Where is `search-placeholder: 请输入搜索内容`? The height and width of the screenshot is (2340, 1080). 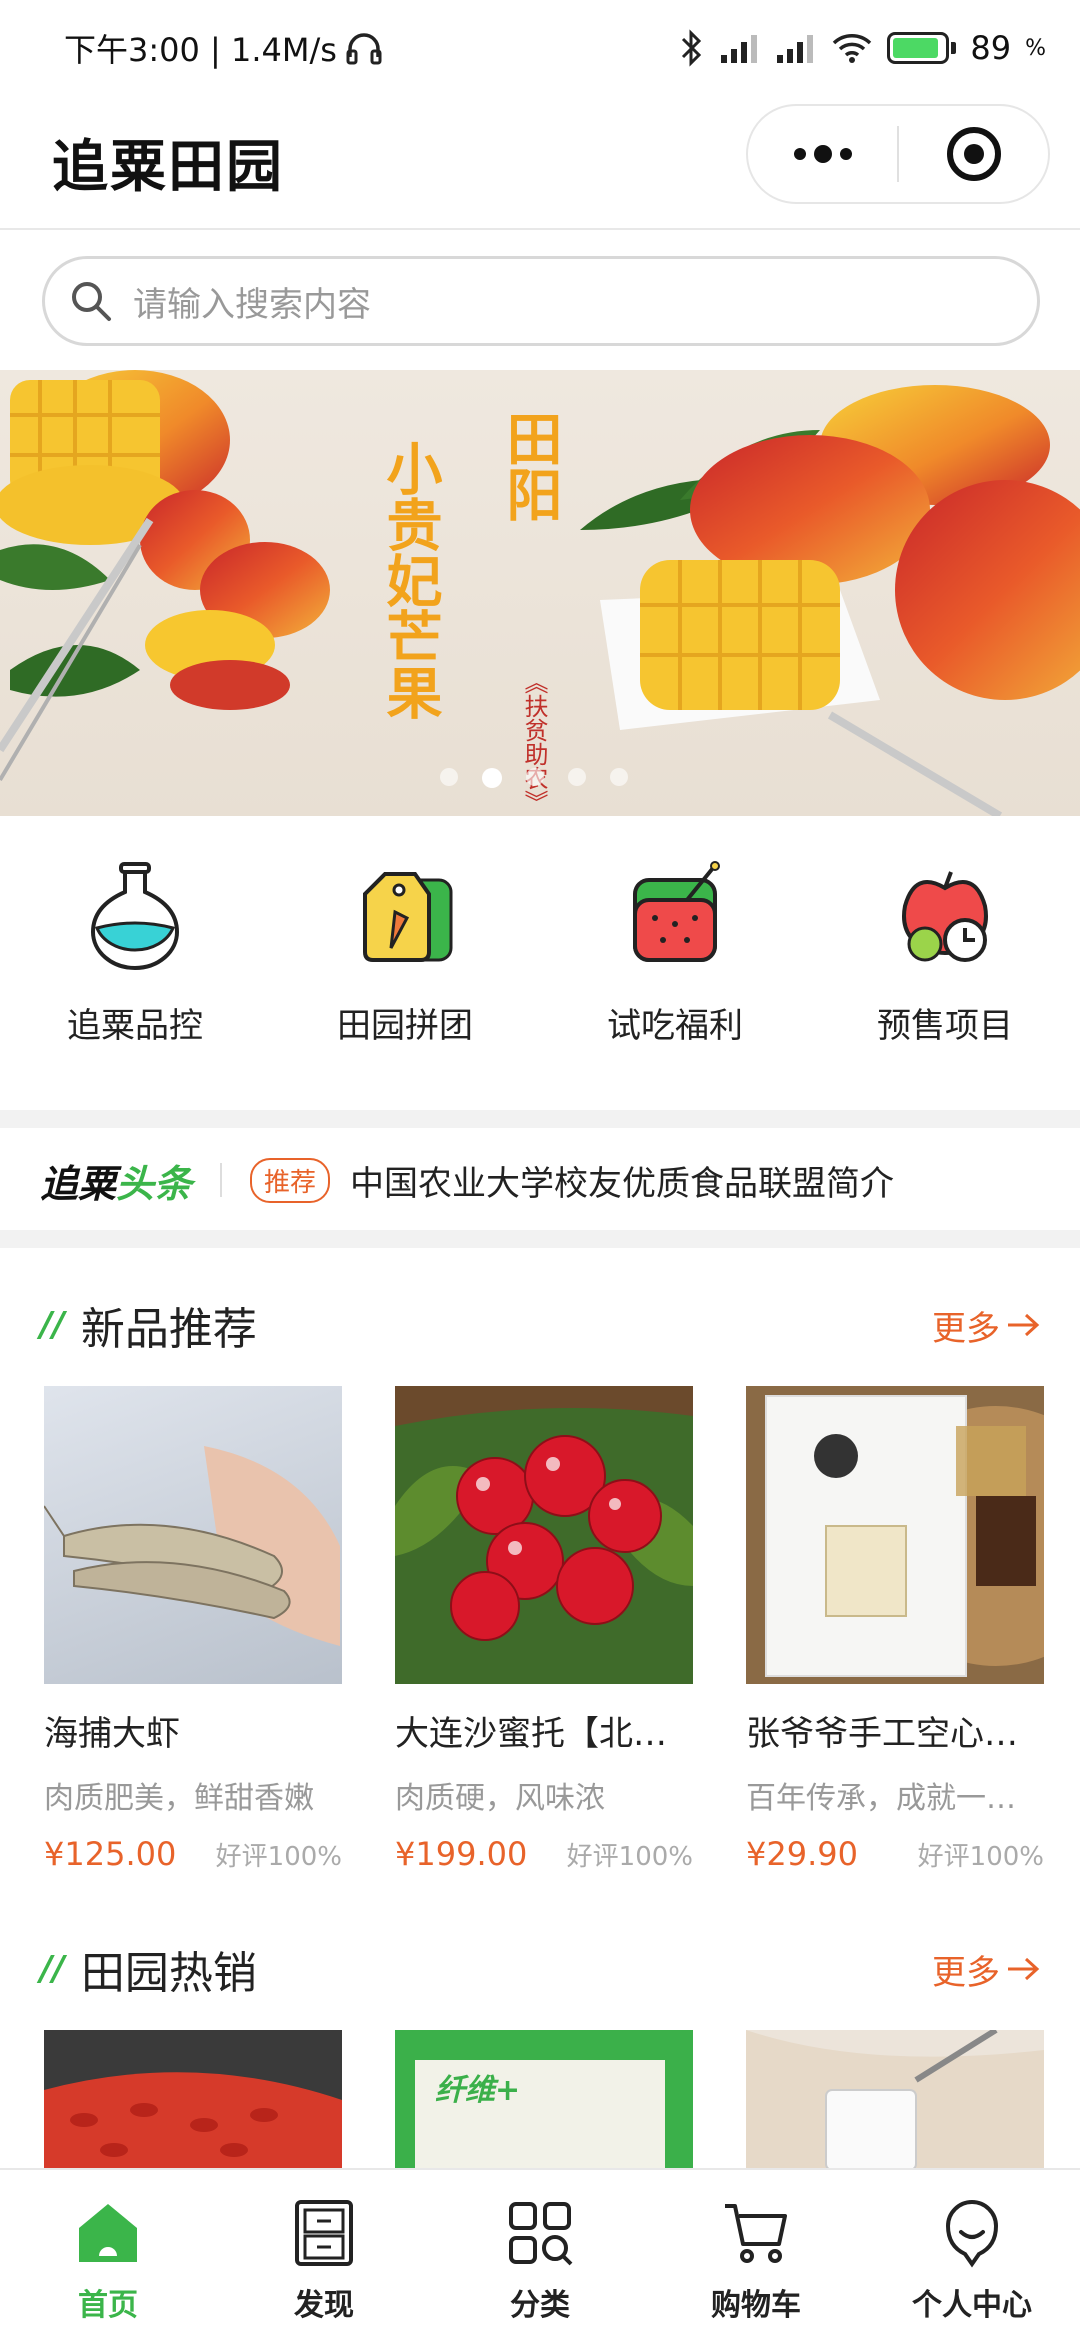 search-placeholder: 请输入搜索内容 is located at coordinates (252, 304).